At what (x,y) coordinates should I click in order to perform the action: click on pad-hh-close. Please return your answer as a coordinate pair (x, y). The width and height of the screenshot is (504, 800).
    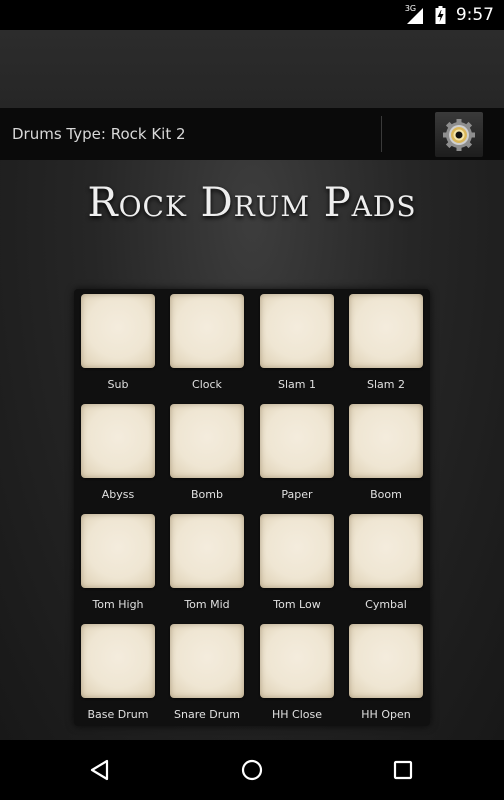
    Looking at the image, I should click on (297, 661).